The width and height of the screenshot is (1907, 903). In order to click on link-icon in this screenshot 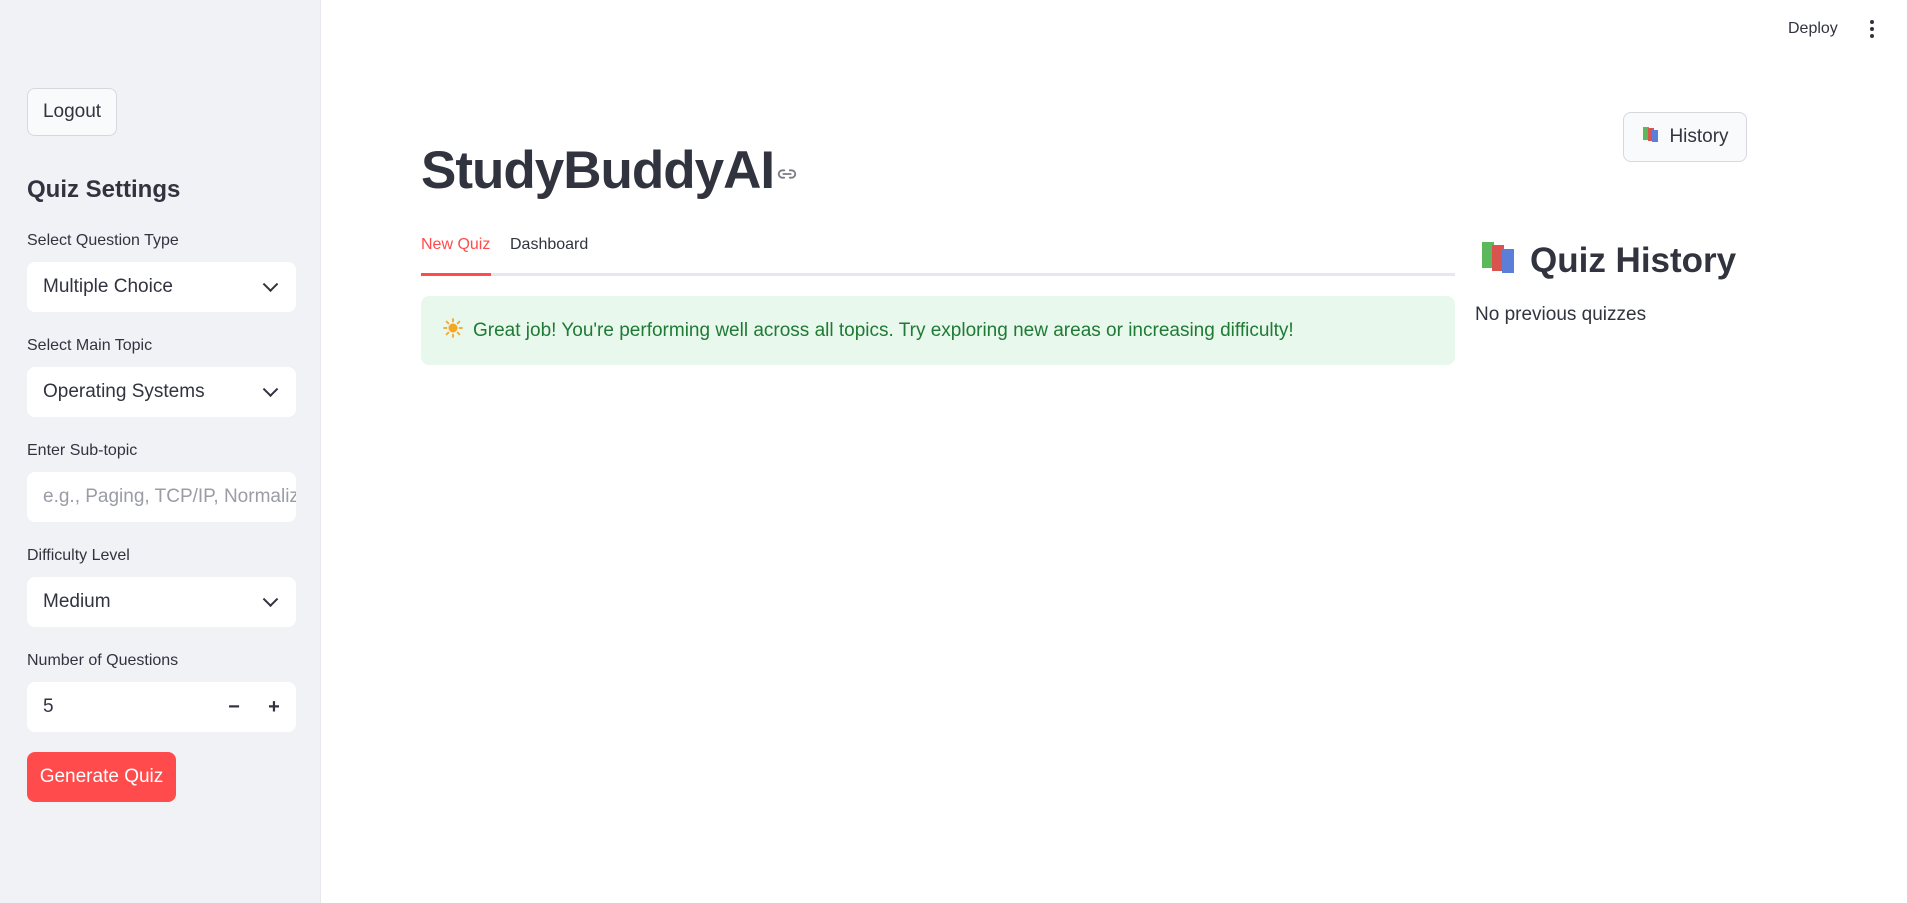, I will do `click(787, 176)`.